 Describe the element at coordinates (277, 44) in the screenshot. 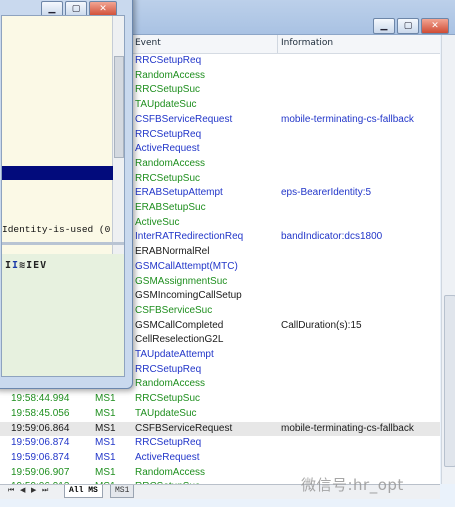

I see `column-divider` at that location.